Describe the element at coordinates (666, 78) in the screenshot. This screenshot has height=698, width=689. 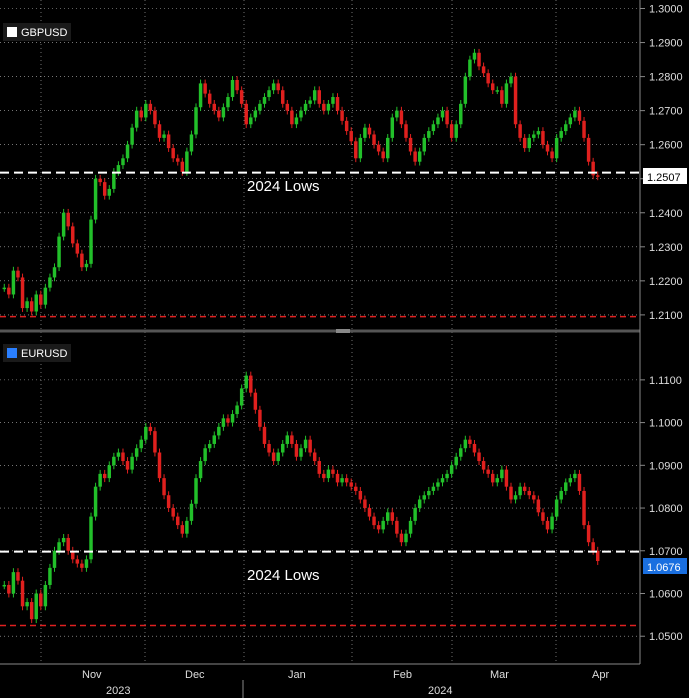
I see `y-tick-label: 1.2800` at that location.